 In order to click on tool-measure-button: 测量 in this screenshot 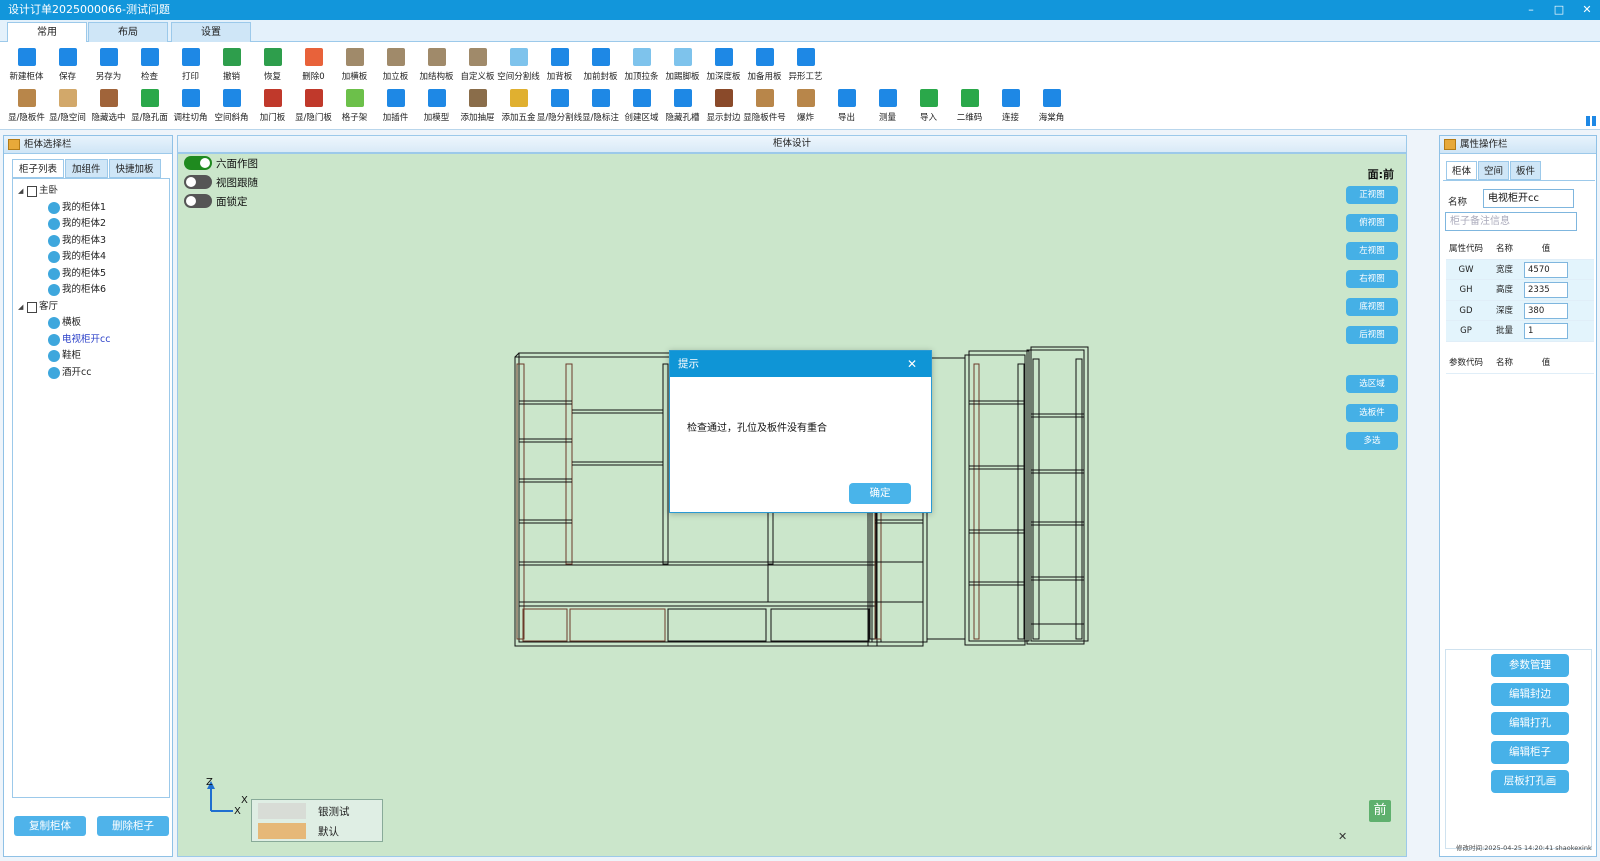, I will do `click(887, 106)`.